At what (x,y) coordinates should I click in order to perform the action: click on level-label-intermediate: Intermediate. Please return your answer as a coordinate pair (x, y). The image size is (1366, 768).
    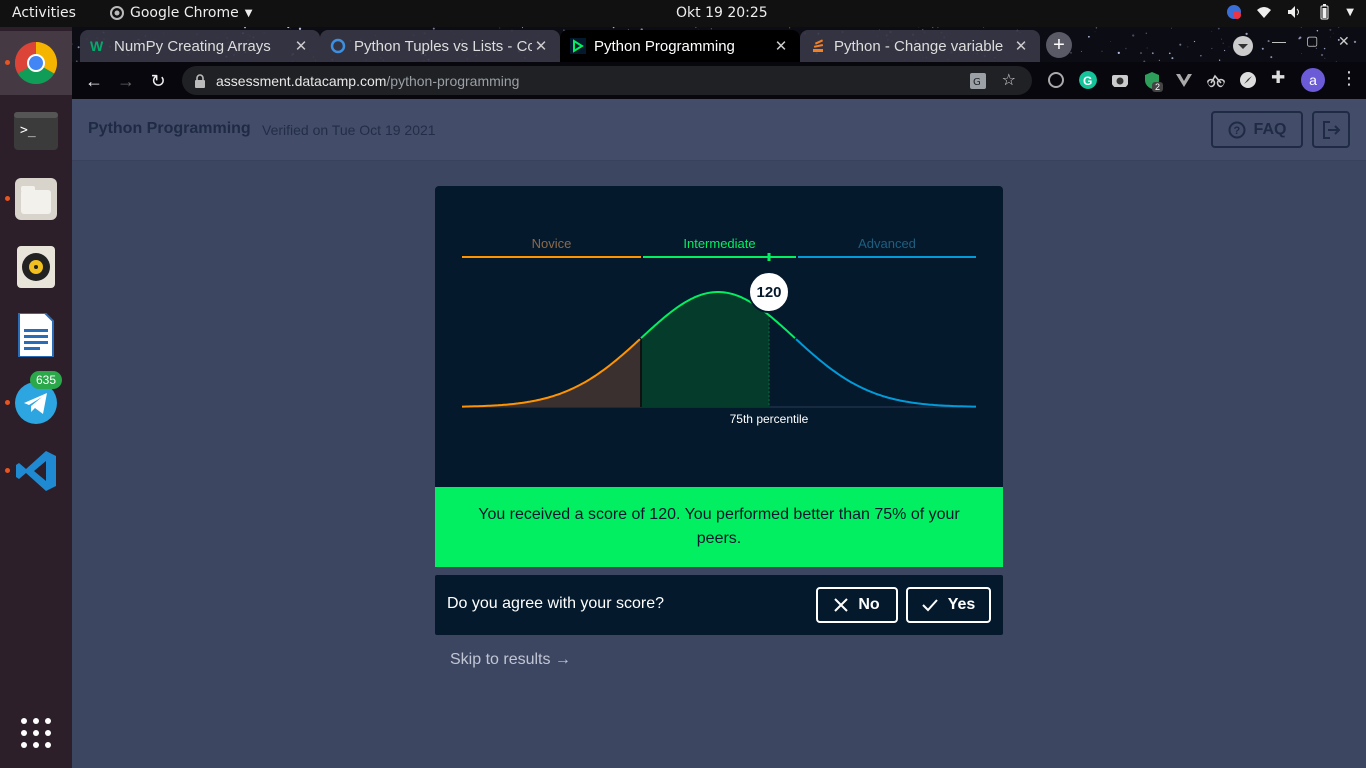
    Looking at the image, I should click on (719, 243).